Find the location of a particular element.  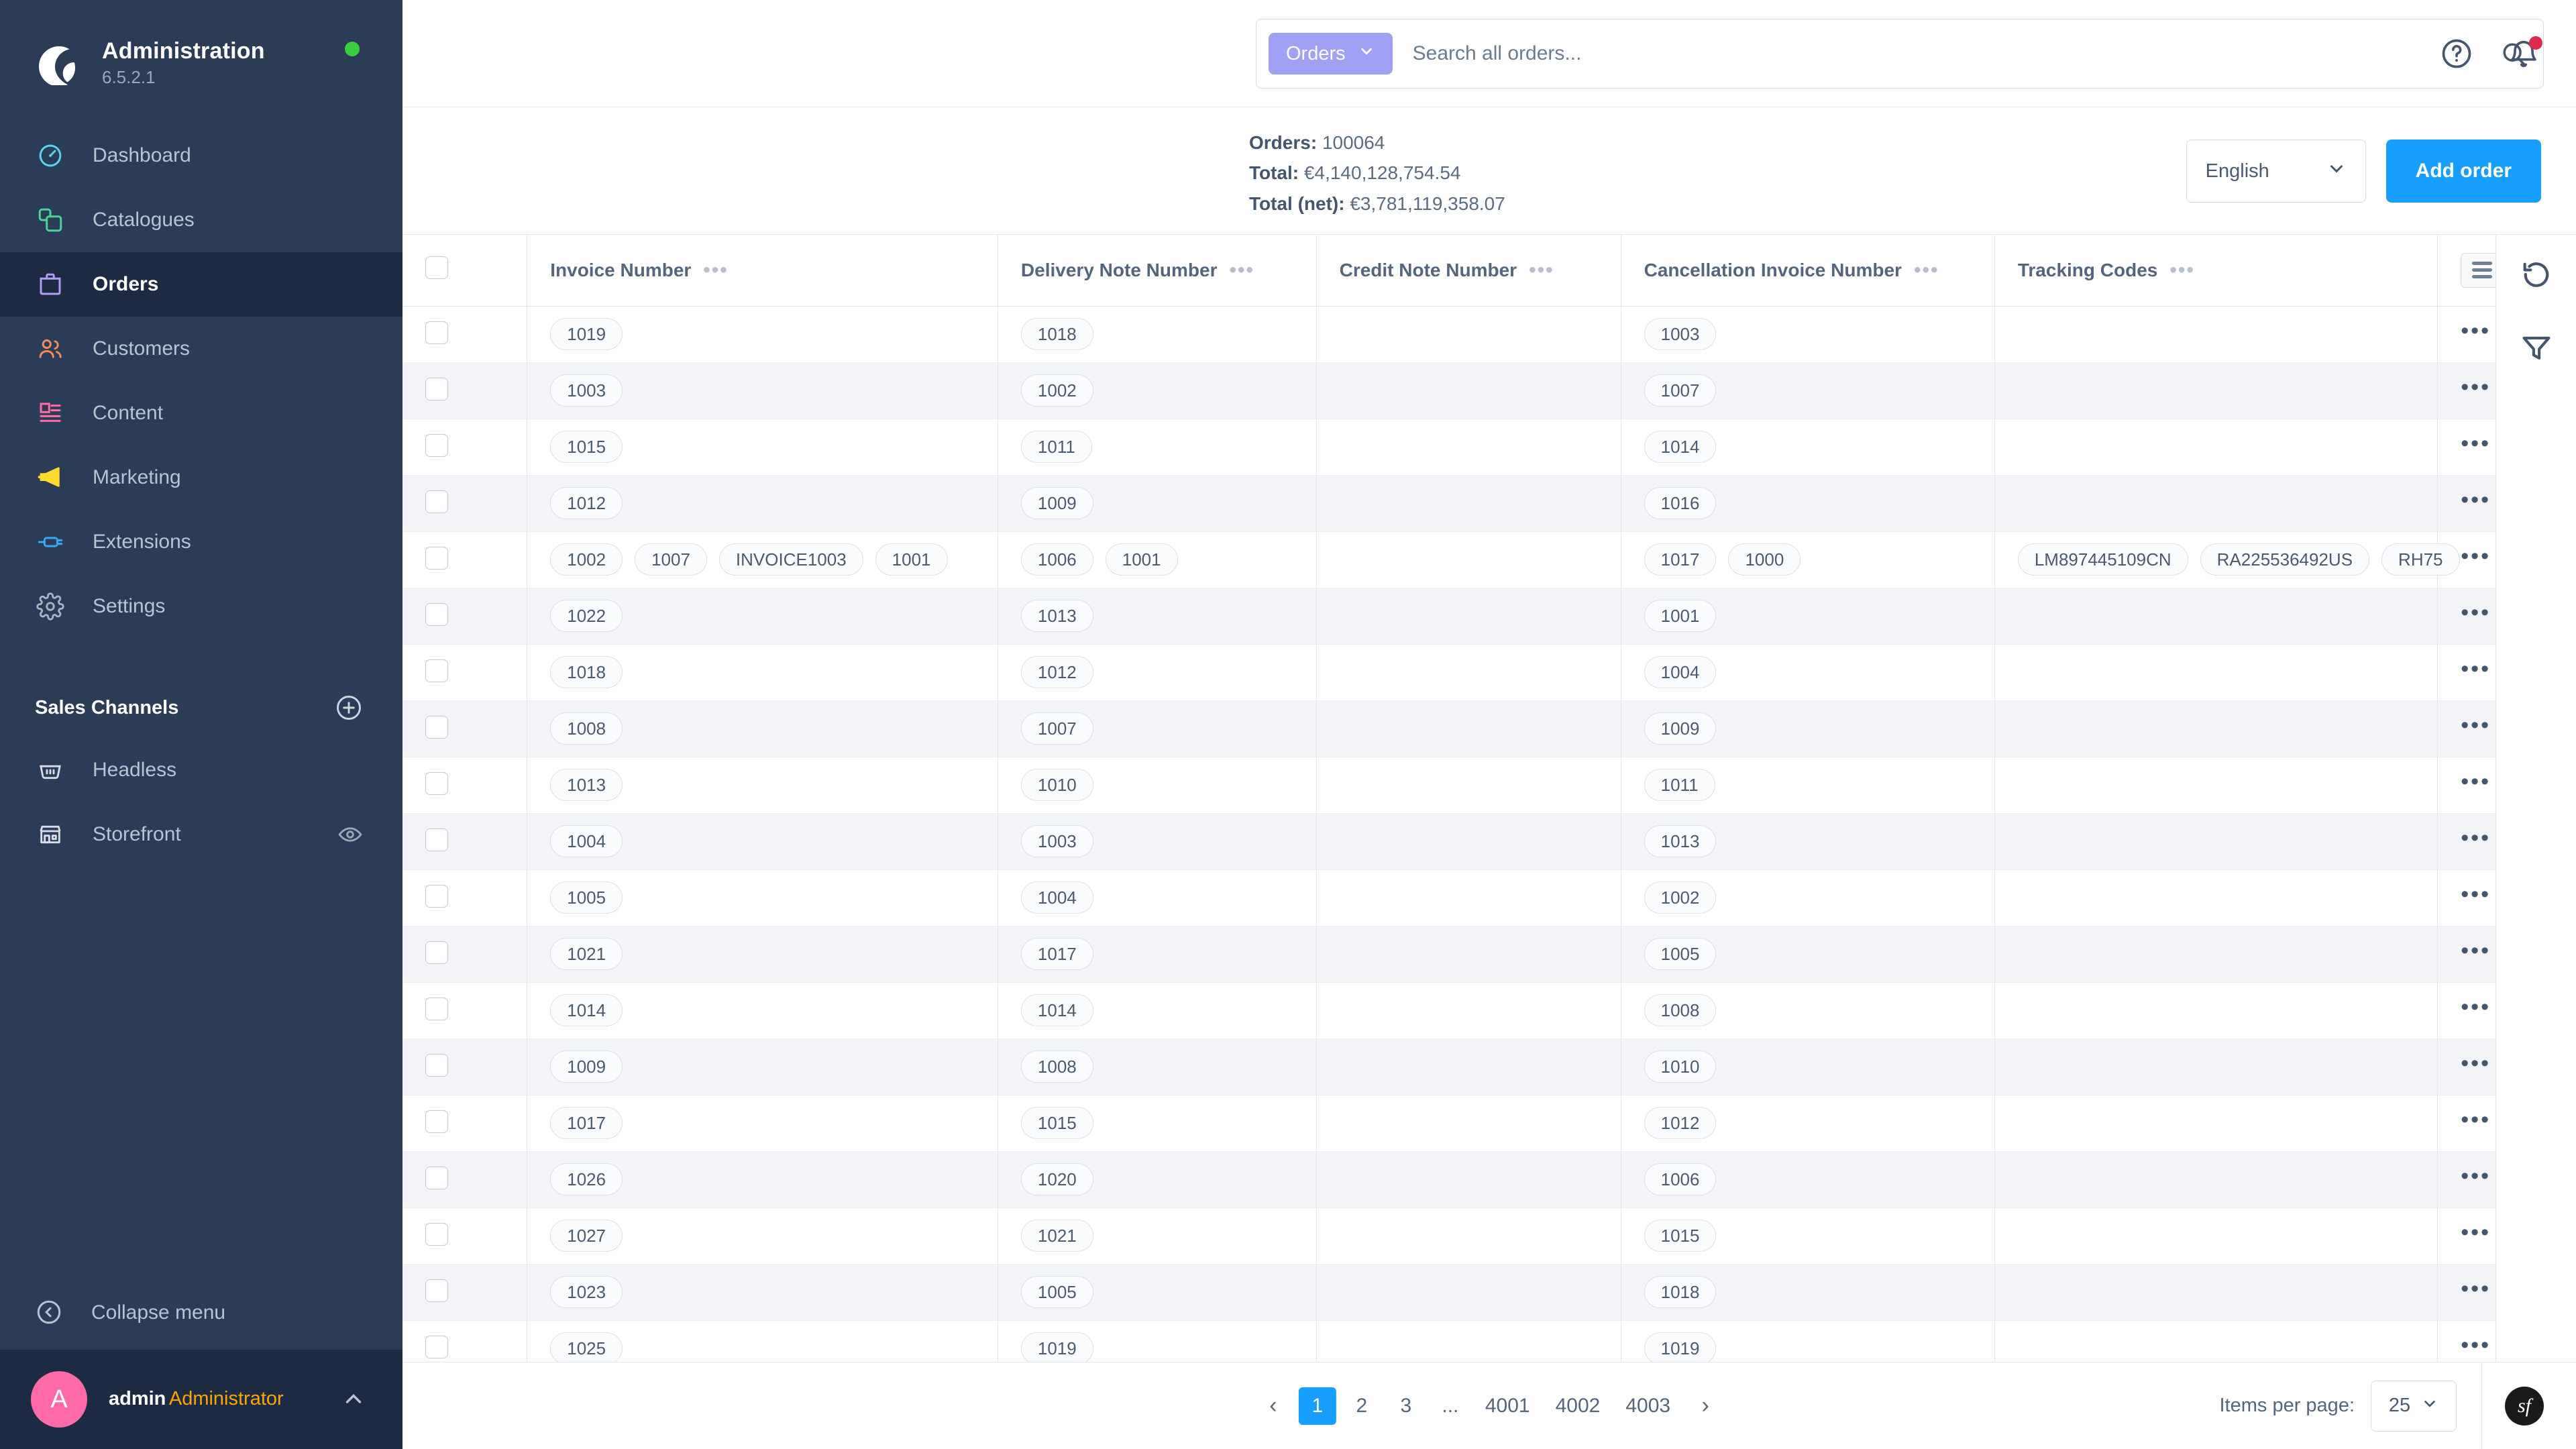

add-order-button: Add order is located at coordinates (2463, 171).